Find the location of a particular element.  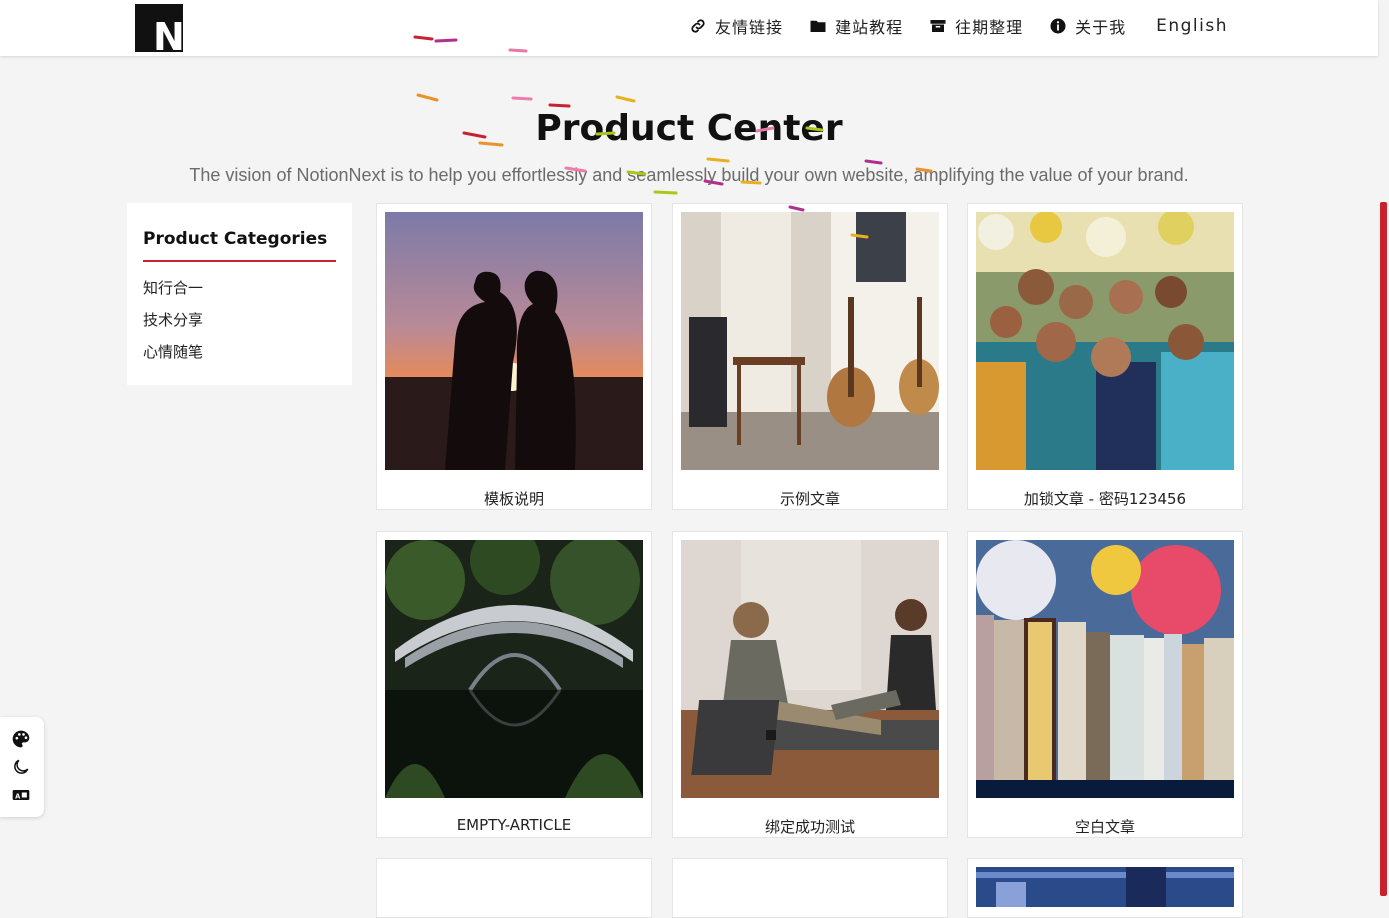

product-card: EMPTY-ARTICLE is located at coordinates (514, 684).